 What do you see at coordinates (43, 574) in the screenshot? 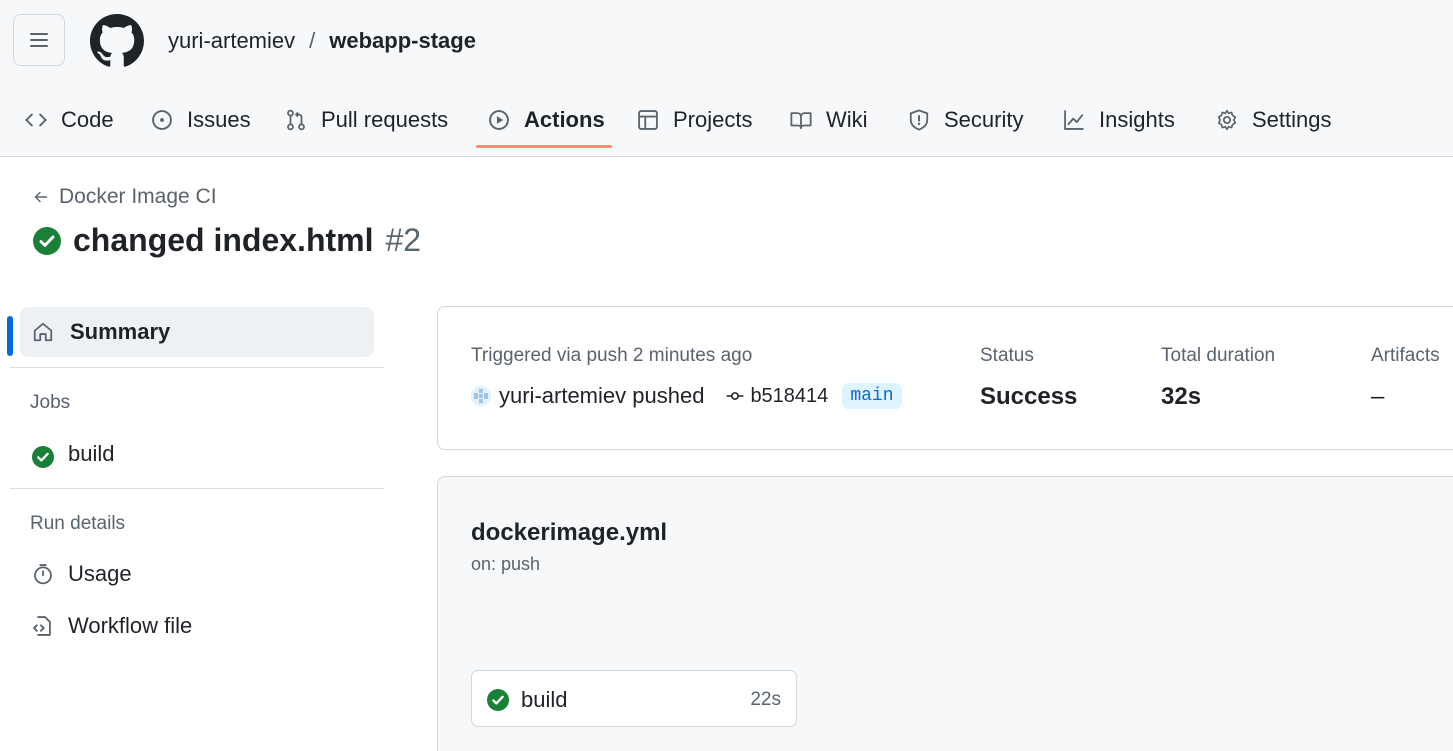
I see `stopwatch-icon` at bounding box center [43, 574].